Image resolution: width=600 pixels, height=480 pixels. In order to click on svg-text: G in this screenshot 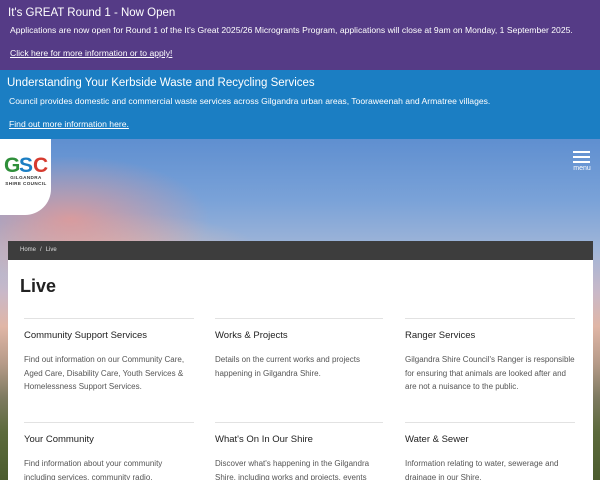, I will do `click(12, 164)`.